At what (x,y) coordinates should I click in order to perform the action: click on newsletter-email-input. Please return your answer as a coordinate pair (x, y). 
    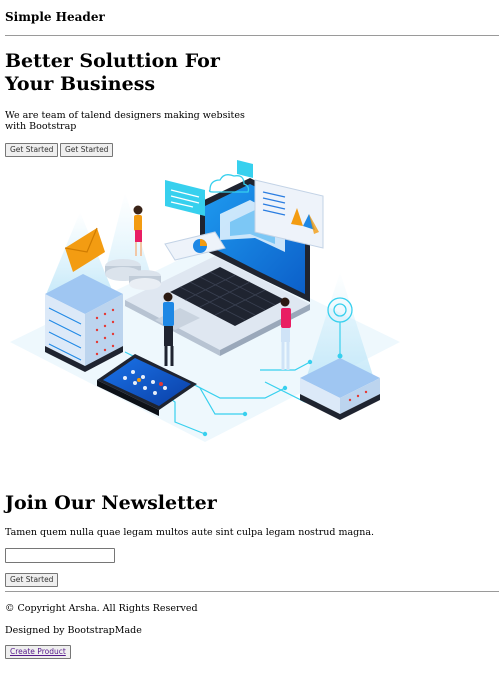
    Looking at the image, I should click on (60, 555).